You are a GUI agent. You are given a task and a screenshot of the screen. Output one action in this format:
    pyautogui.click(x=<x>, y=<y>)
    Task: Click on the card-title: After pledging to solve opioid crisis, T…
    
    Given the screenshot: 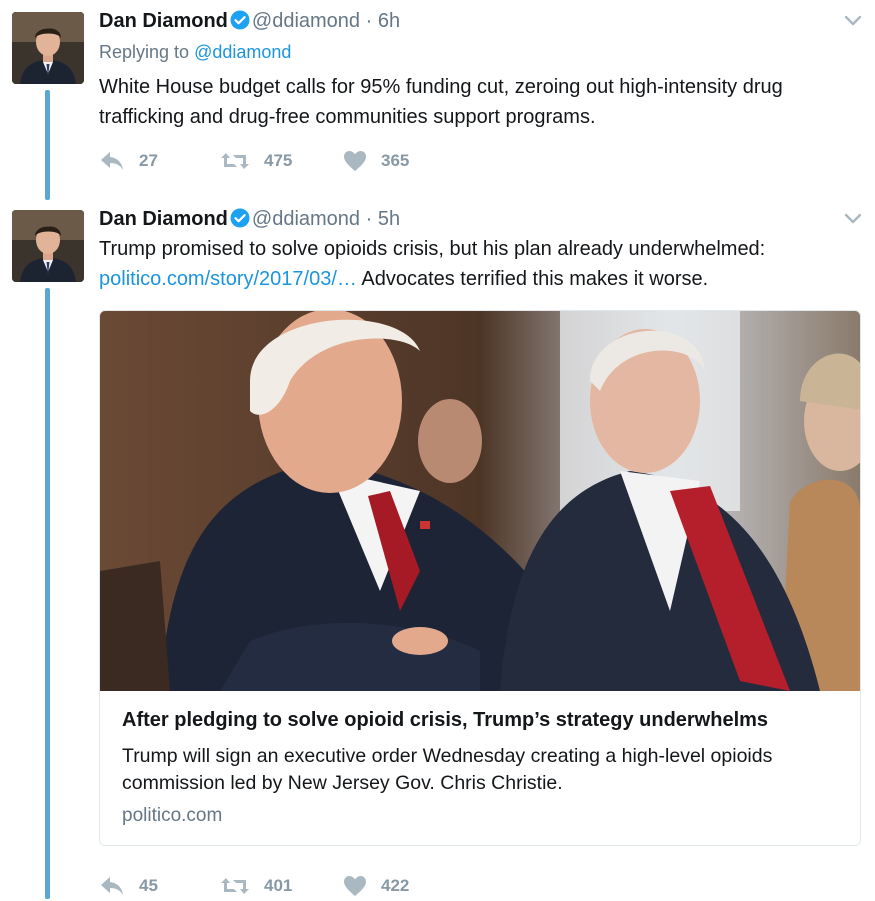 What is the action you would take?
    pyautogui.click(x=445, y=720)
    